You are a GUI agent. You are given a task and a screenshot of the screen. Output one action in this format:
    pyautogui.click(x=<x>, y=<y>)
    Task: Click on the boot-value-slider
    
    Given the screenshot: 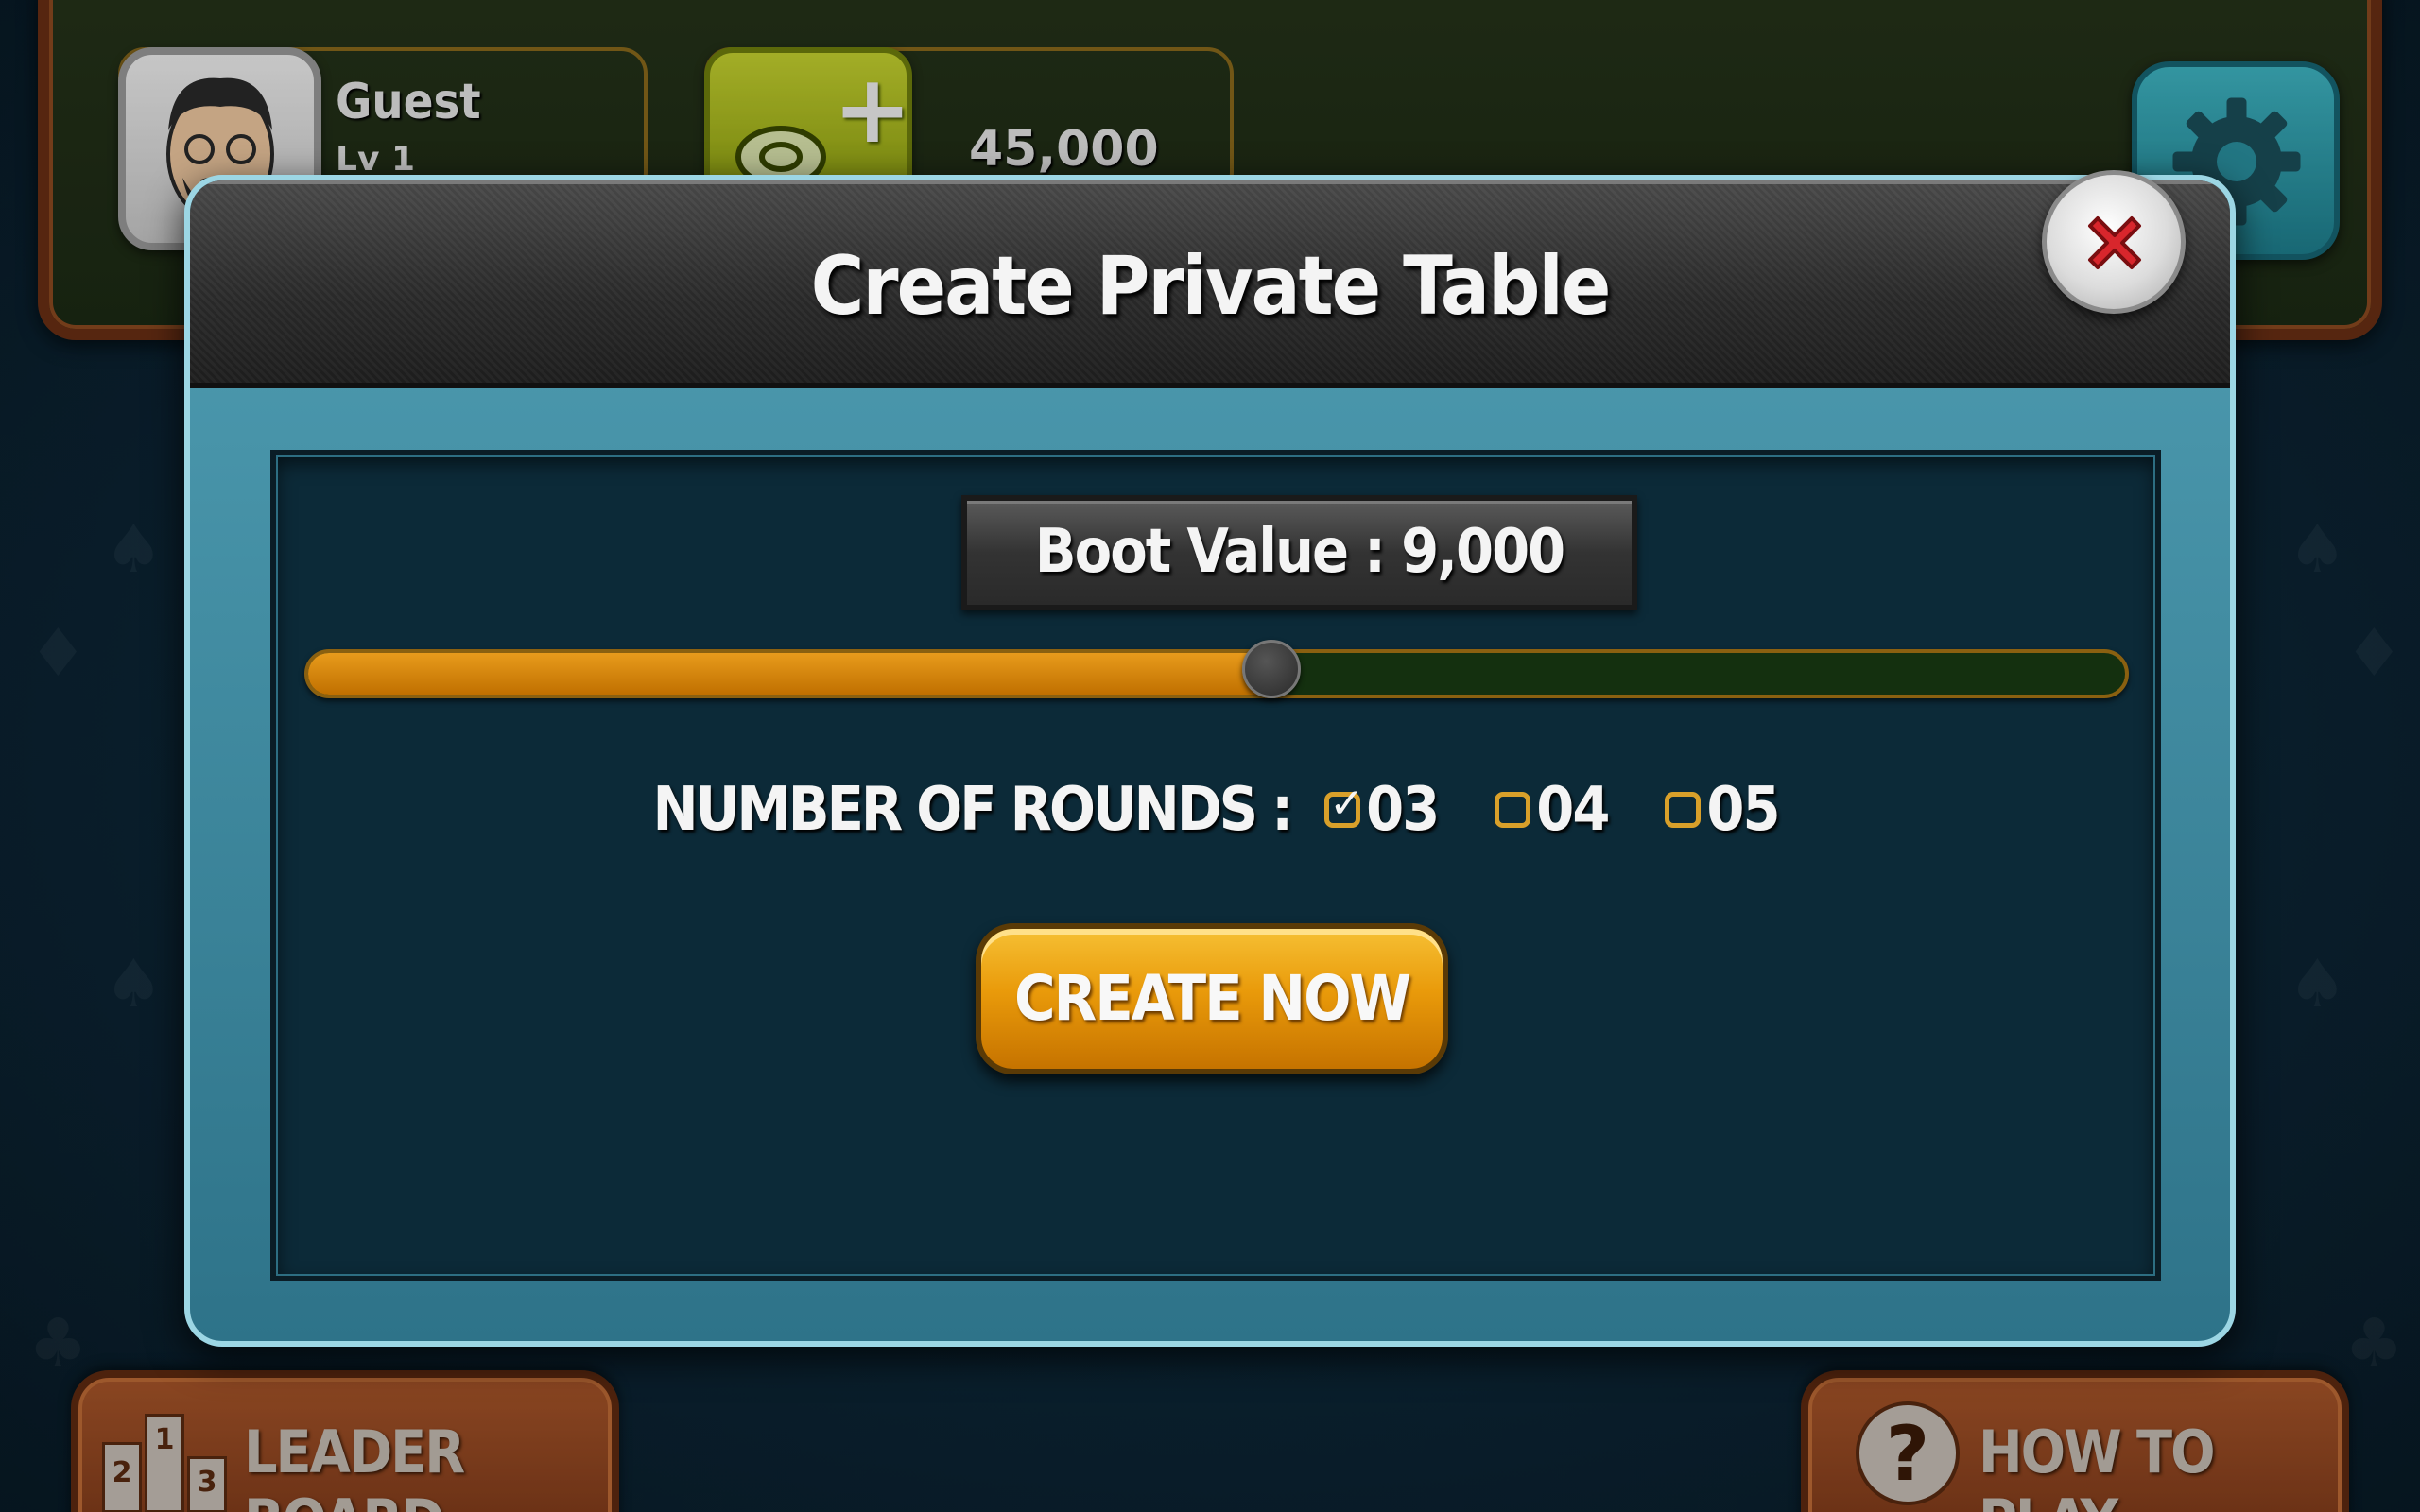 What is the action you would take?
    pyautogui.click(x=1217, y=669)
    